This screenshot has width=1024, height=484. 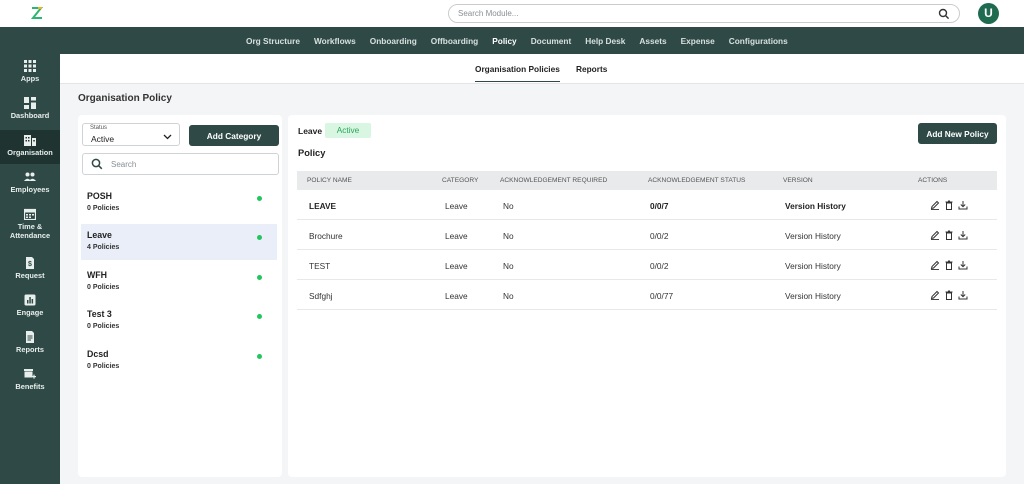 I want to click on status-badge: Active, so click(x=348, y=130).